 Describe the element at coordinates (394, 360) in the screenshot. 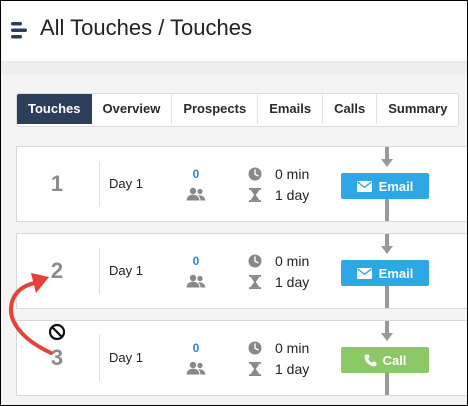

I see `action-label: Call` at that location.